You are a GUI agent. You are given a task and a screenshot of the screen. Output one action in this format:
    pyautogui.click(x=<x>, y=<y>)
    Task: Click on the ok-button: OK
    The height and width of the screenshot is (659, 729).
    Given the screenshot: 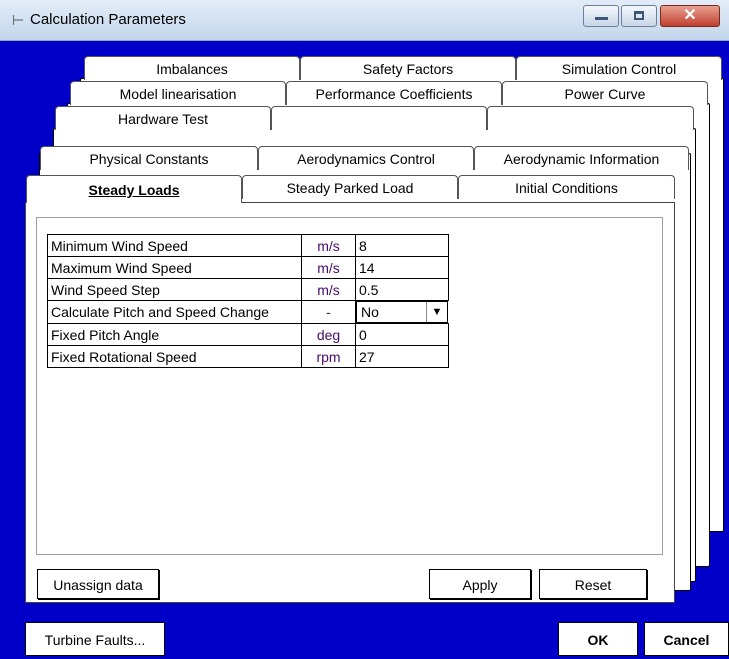 What is the action you would take?
    pyautogui.click(x=598, y=639)
    